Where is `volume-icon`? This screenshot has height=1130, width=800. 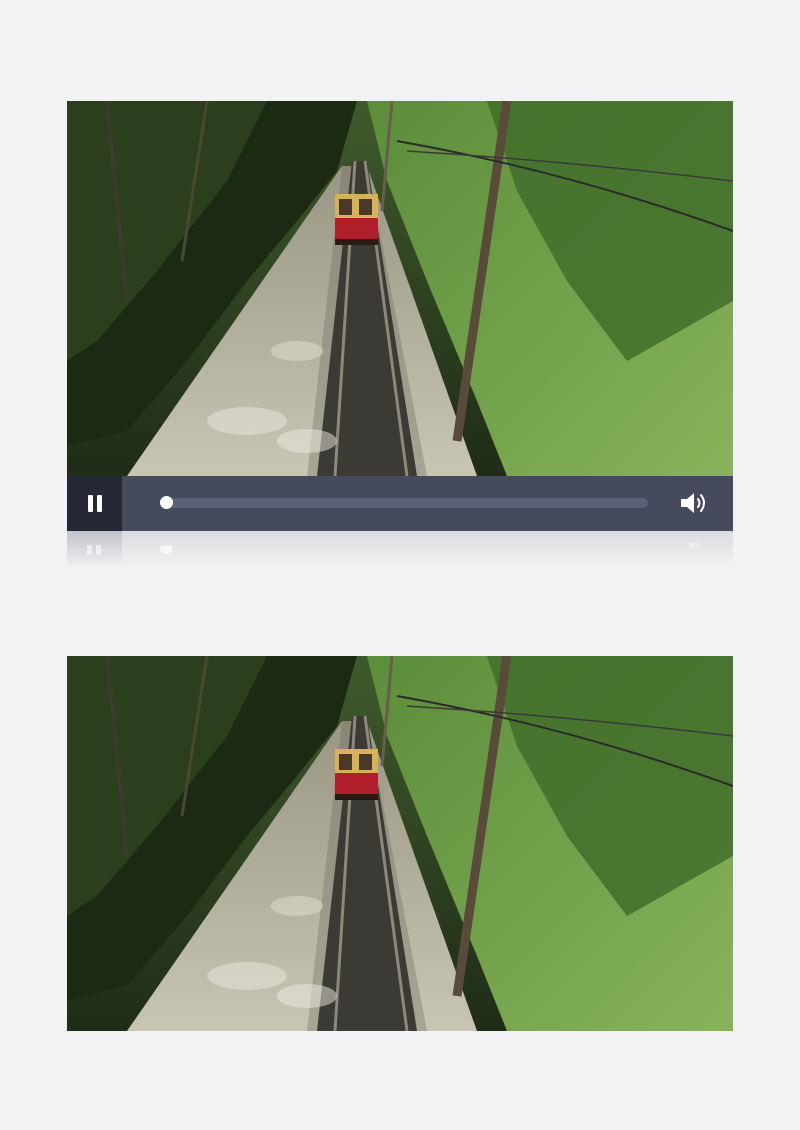
volume-icon is located at coordinates (693, 503).